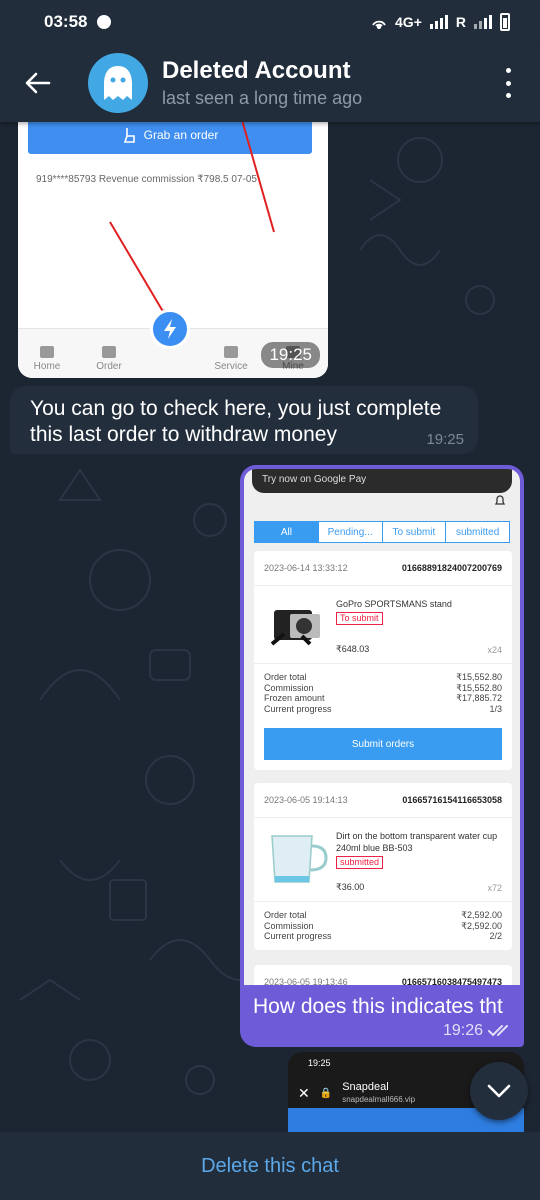 The height and width of the screenshot is (1200, 540). I want to click on submit-orders-button: Submit orders, so click(383, 744).